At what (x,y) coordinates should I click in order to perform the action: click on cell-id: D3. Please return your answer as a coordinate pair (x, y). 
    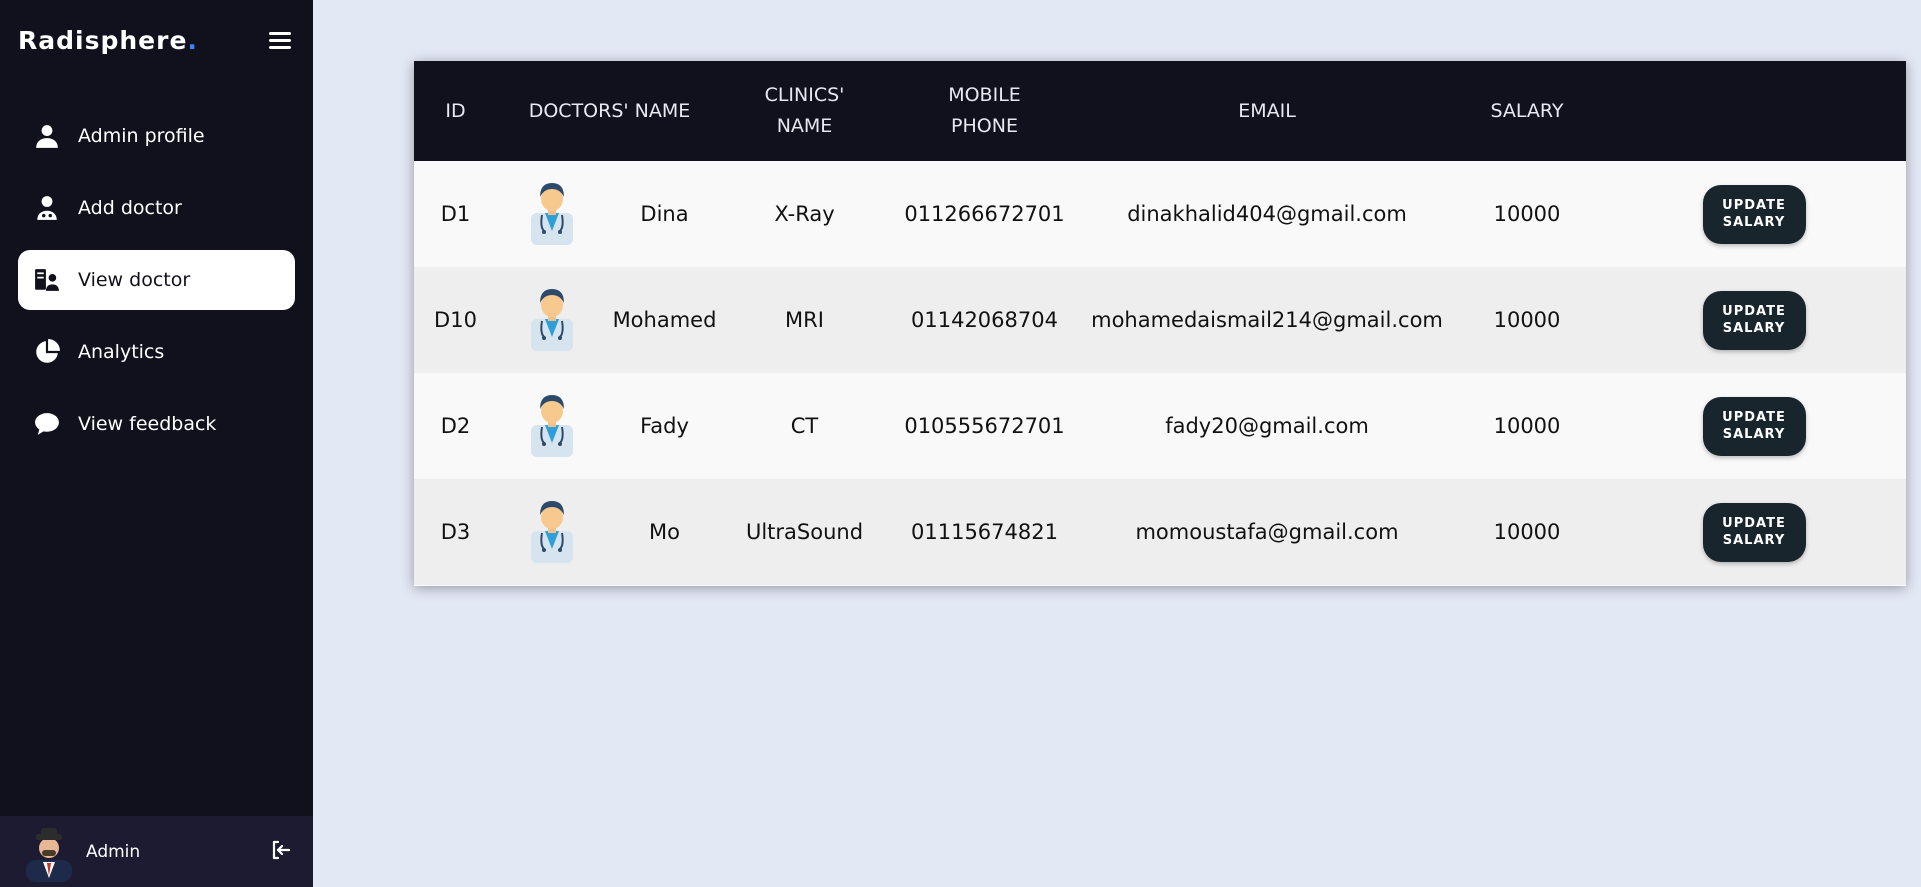
    Looking at the image, I should click on (455, 532).